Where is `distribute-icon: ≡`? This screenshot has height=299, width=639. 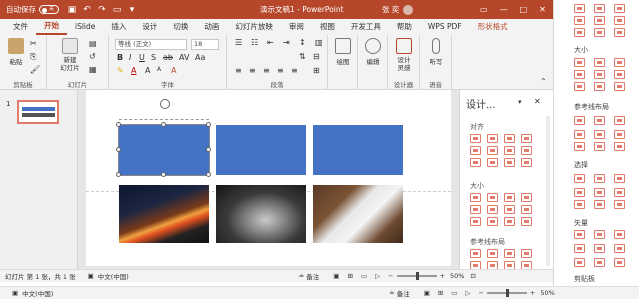 distribute-icon: ≡ is located at coordinates (294, 70).